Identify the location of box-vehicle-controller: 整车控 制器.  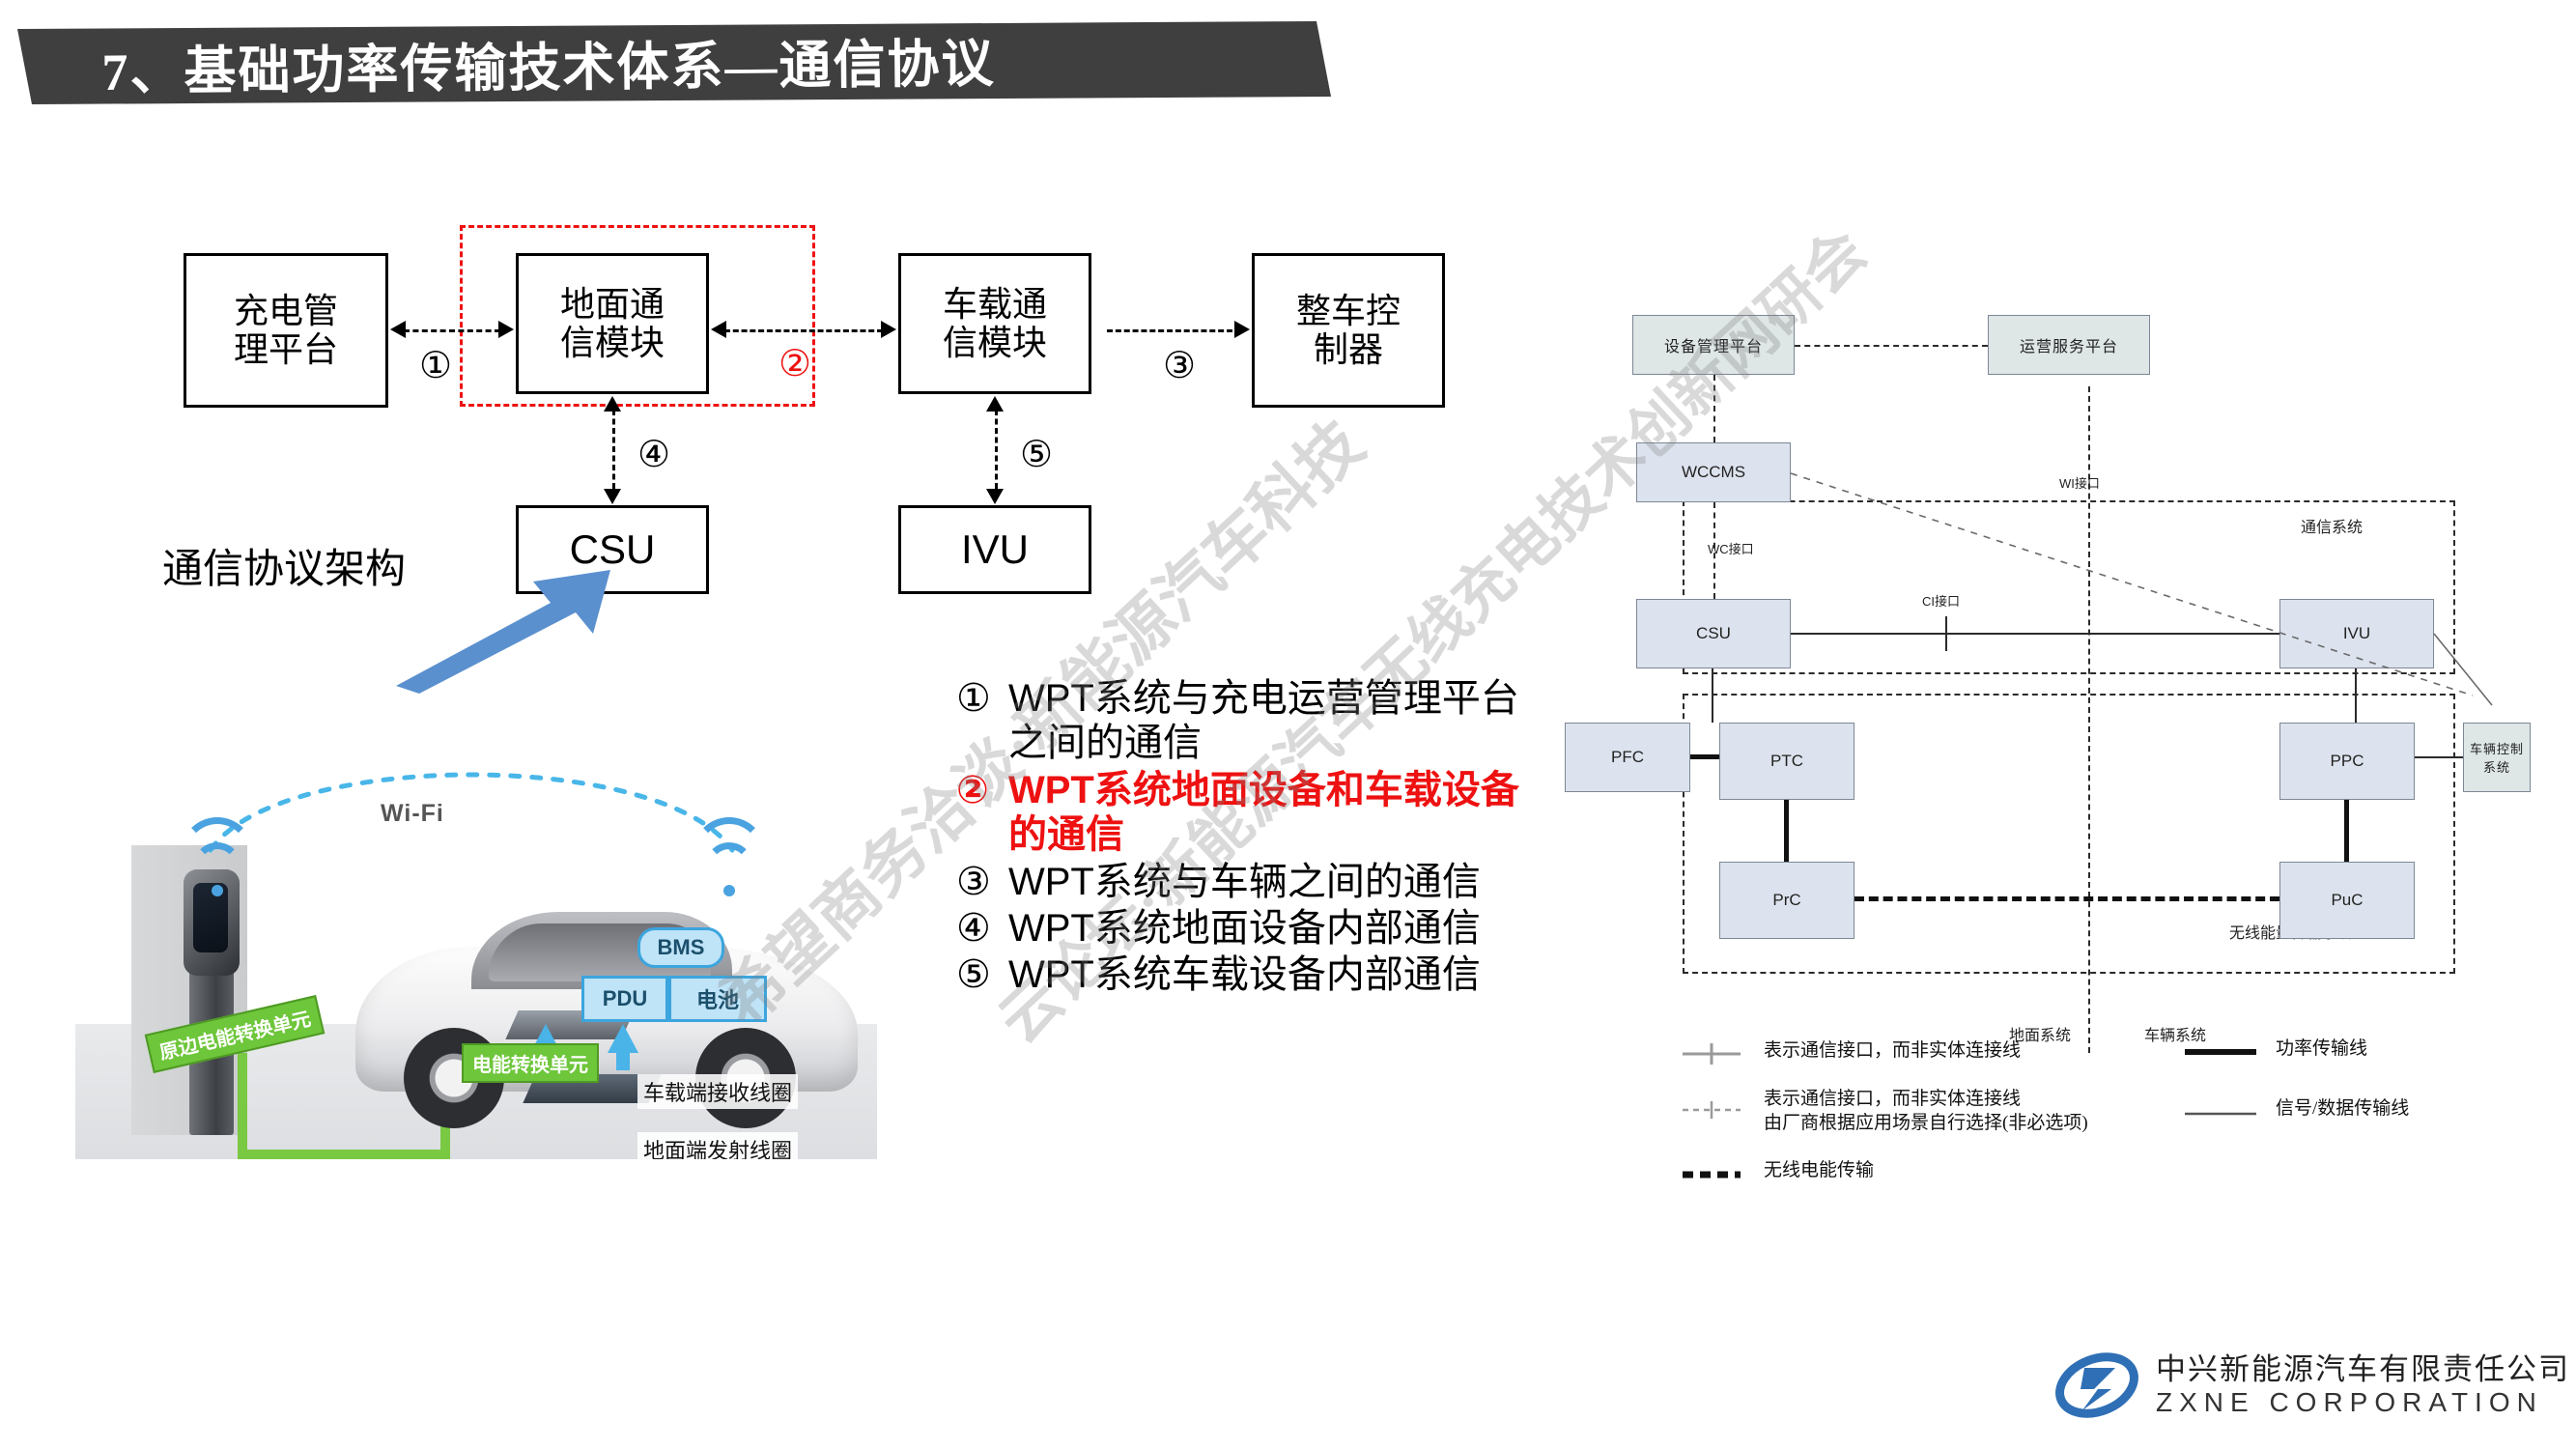
(1348, 330).